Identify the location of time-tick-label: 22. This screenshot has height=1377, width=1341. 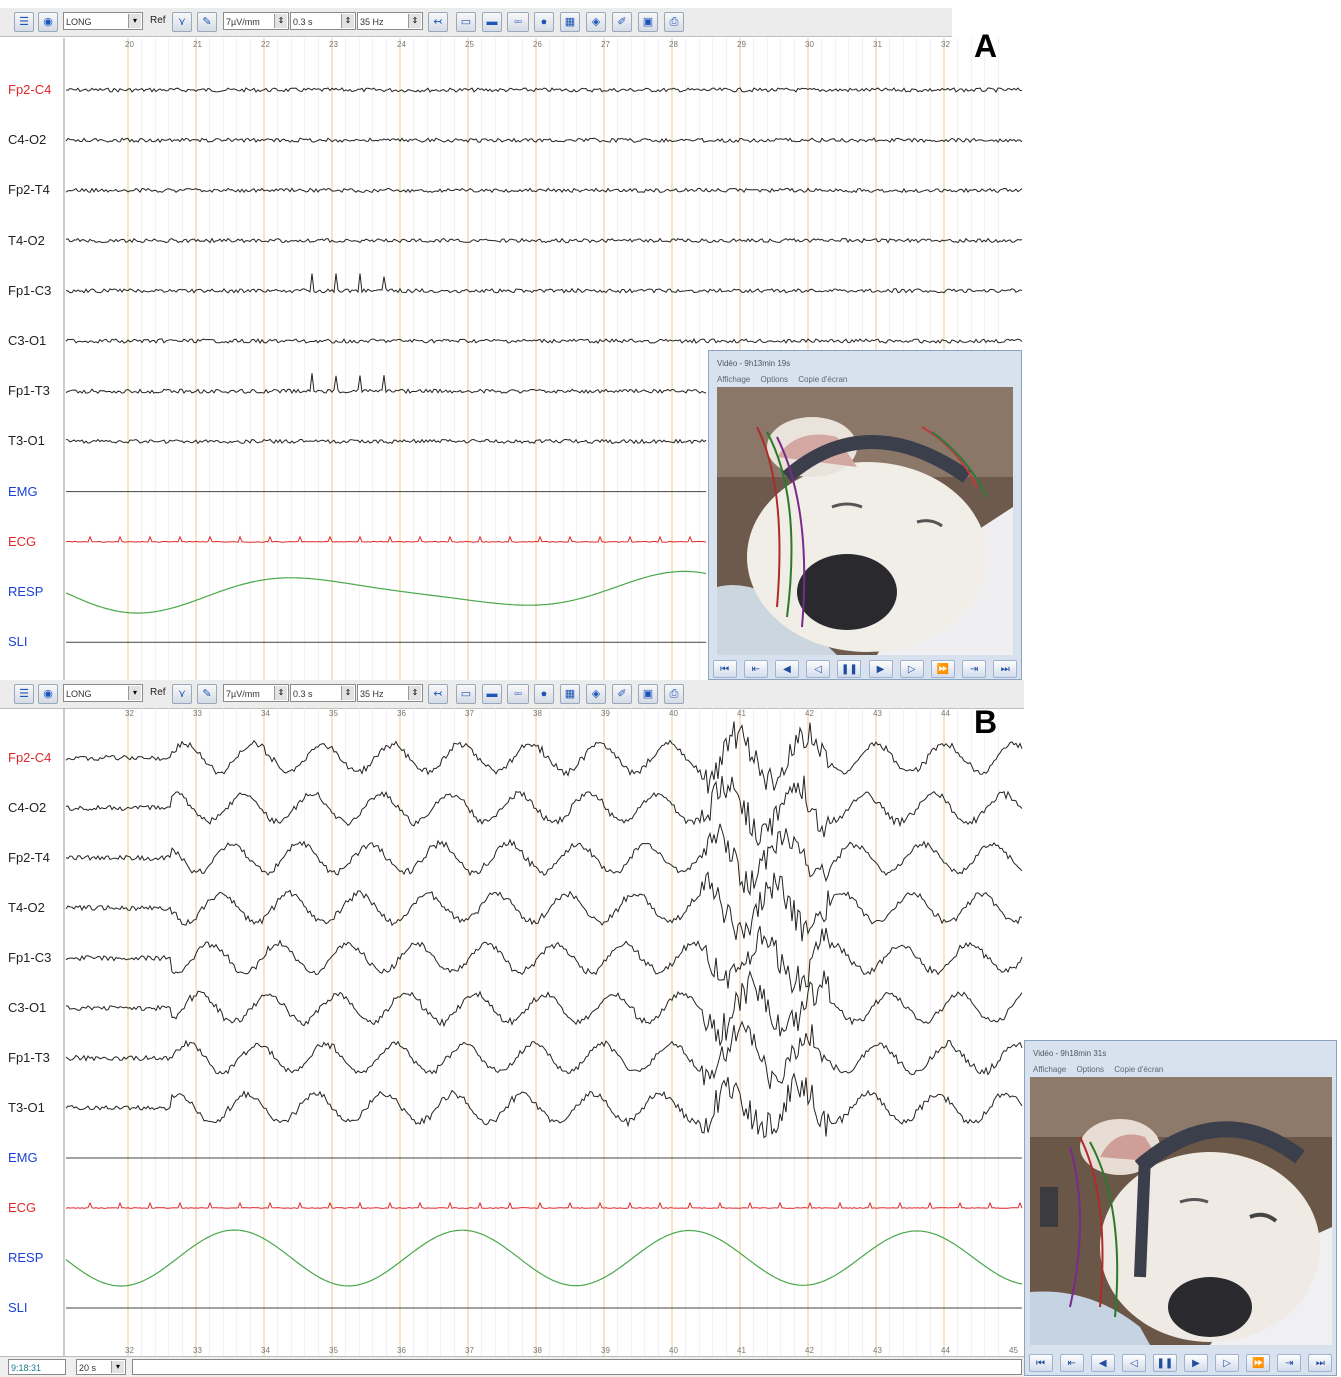
(265, 44).